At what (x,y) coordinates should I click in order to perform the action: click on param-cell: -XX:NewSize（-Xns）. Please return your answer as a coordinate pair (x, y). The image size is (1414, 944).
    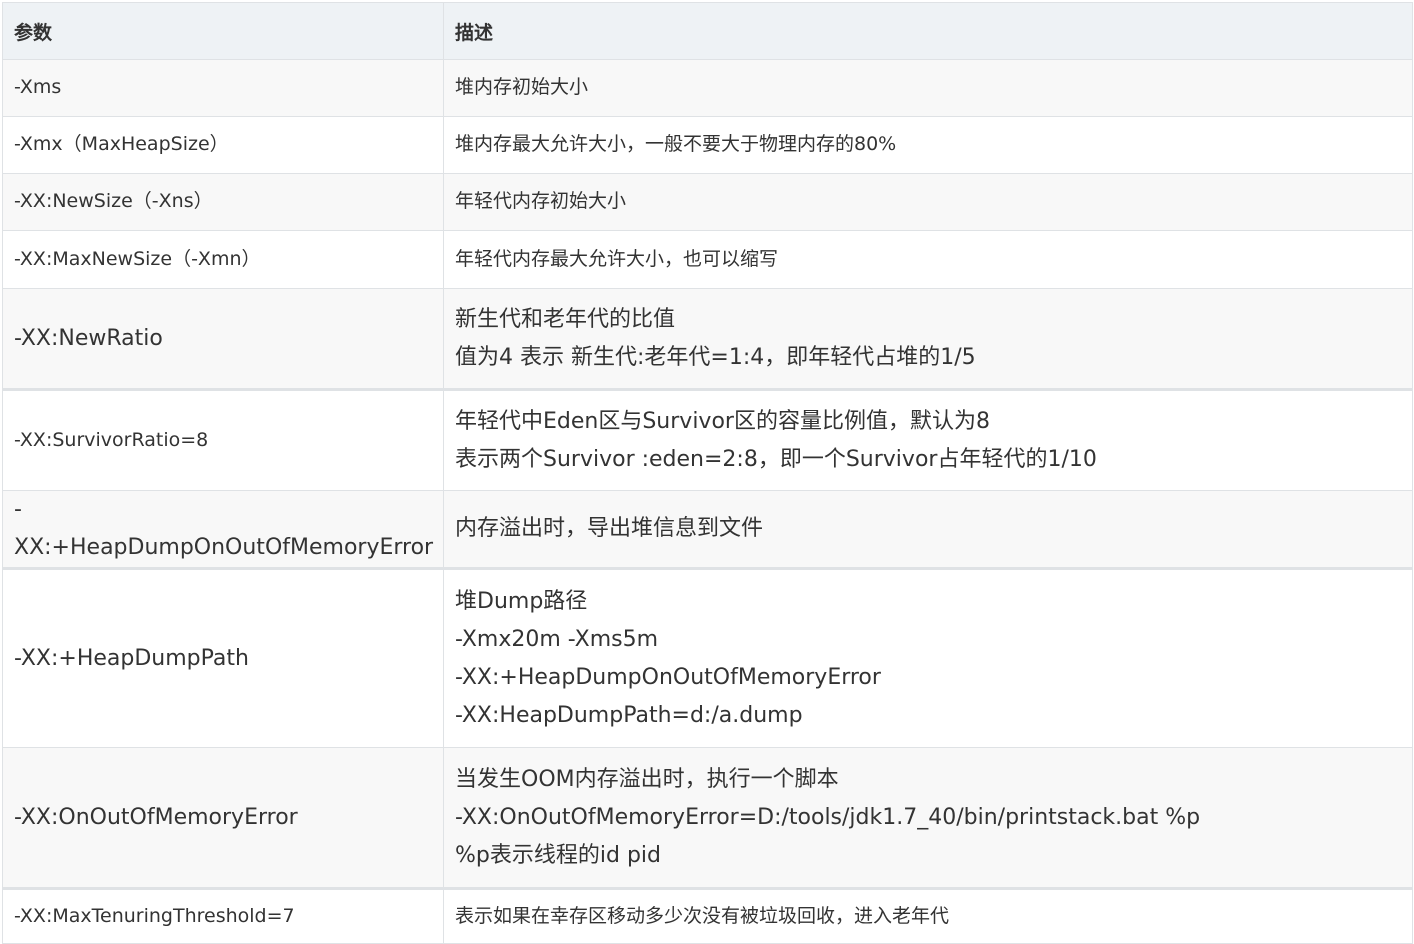
    Looking at the image, I should click on (223, 202).